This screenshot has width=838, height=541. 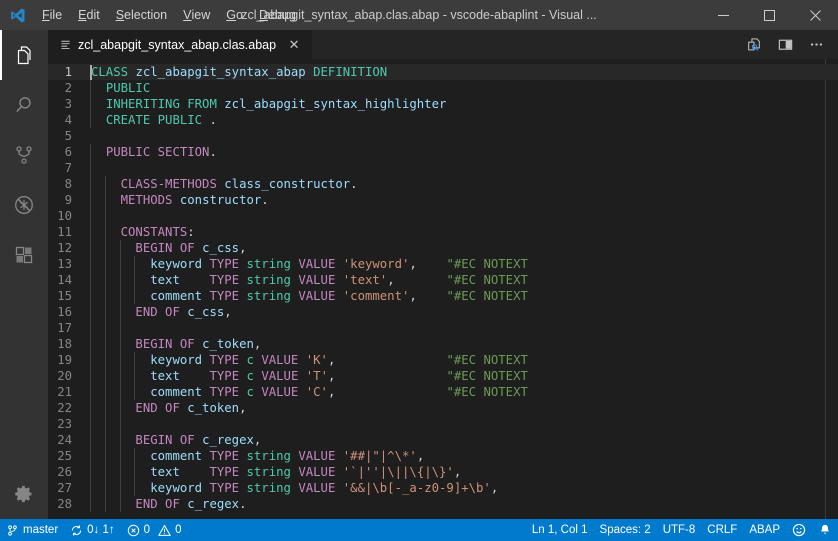 I want to click on line-number: 9, so click(x=68, y=200).